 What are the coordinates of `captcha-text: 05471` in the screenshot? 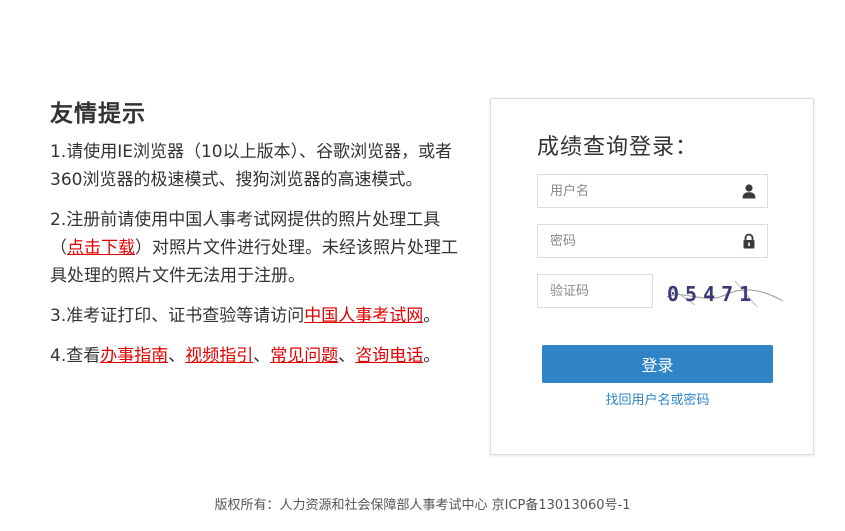 It's located at (712, 294).